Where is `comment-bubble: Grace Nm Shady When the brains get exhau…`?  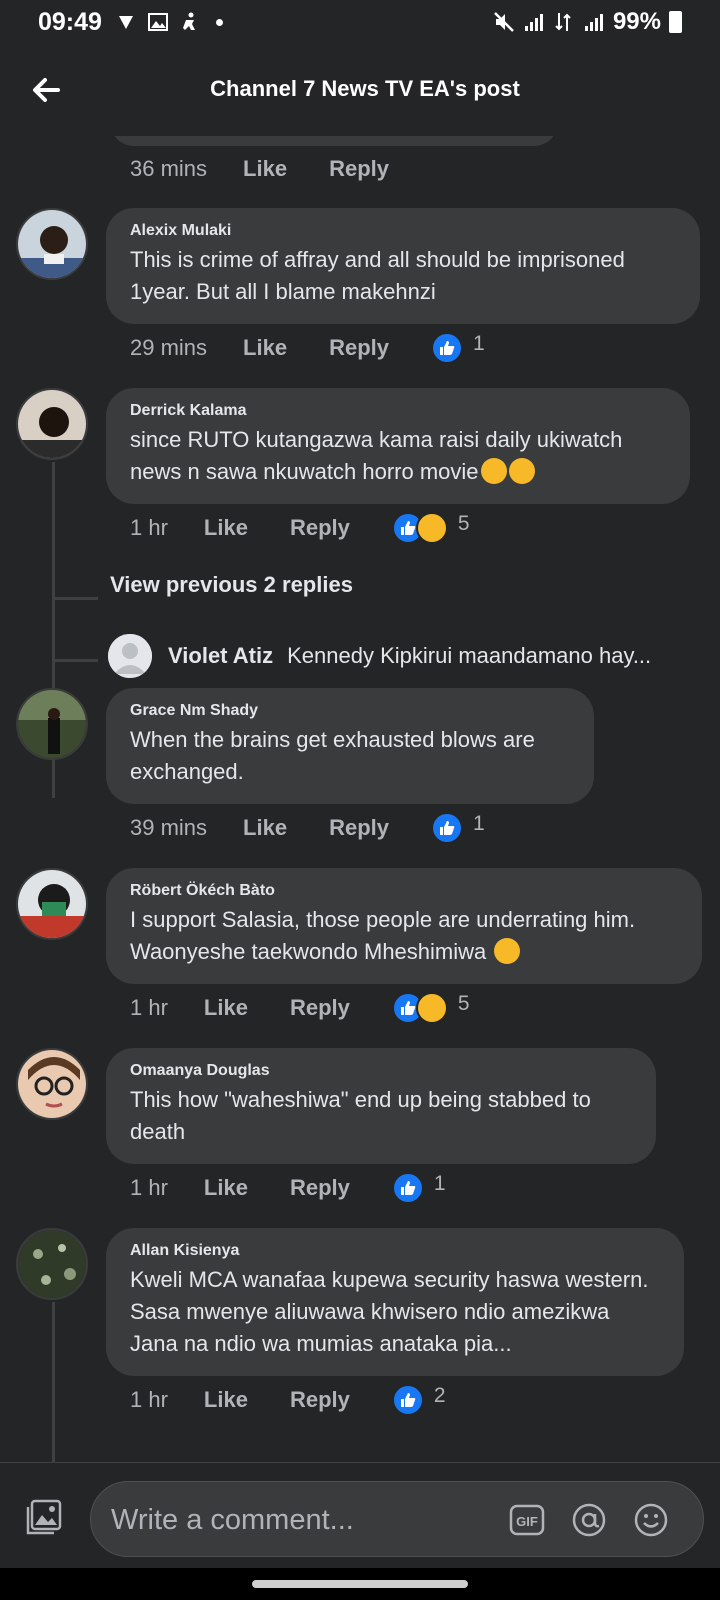
comment-bubble: Grace Nm Shady When the brains get exhau… is located at coordinates (350, 746).